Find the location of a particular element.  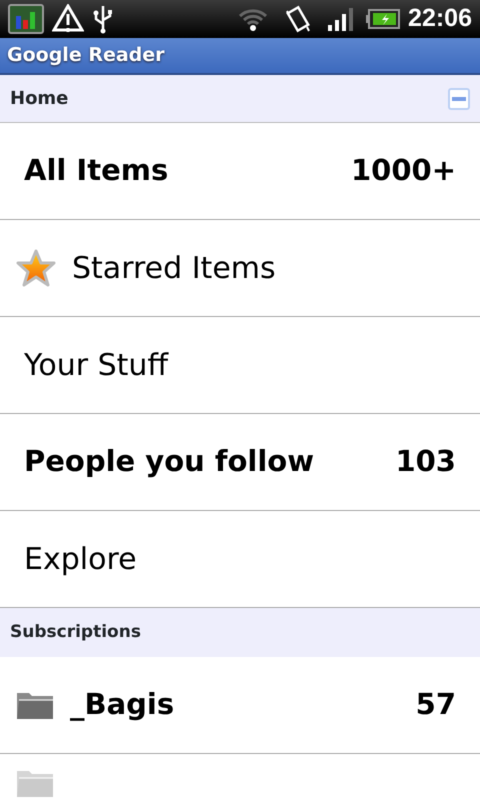

section-title: Subscriptions is located at coordinates (75, 632).